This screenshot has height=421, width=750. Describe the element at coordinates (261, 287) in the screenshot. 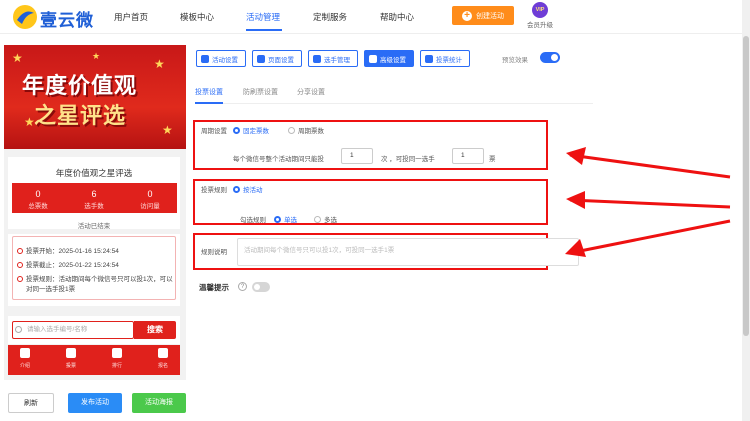

I see `tip-toggle` at that location.